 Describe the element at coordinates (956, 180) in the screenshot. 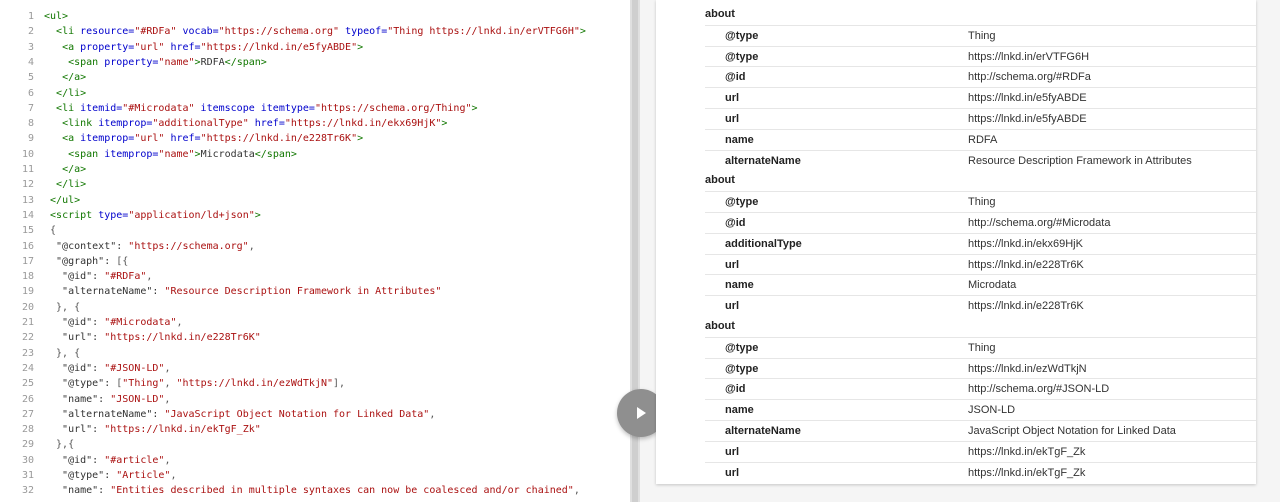

I see `result-group-header: about` at that location.